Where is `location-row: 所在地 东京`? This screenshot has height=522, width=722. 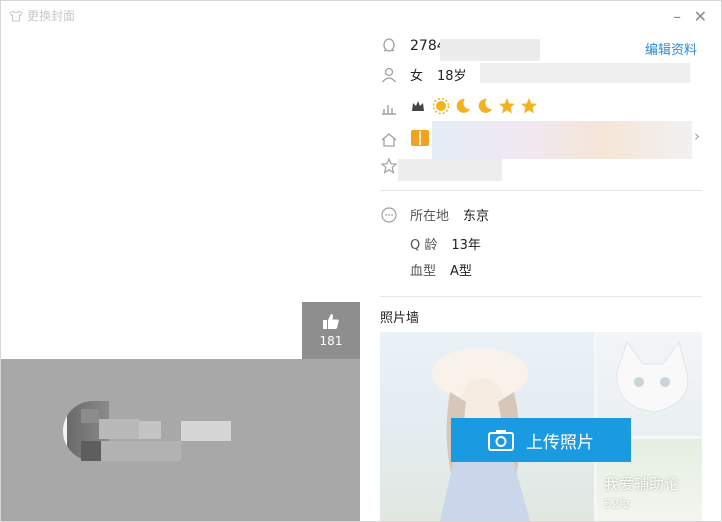 location-row: 所在地 东京 is located at coordinates (434, 214).